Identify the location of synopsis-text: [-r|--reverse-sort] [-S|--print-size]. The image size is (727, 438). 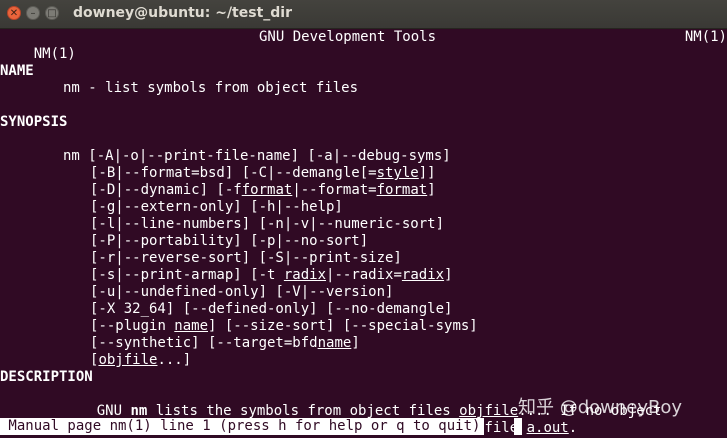
(246, 258).